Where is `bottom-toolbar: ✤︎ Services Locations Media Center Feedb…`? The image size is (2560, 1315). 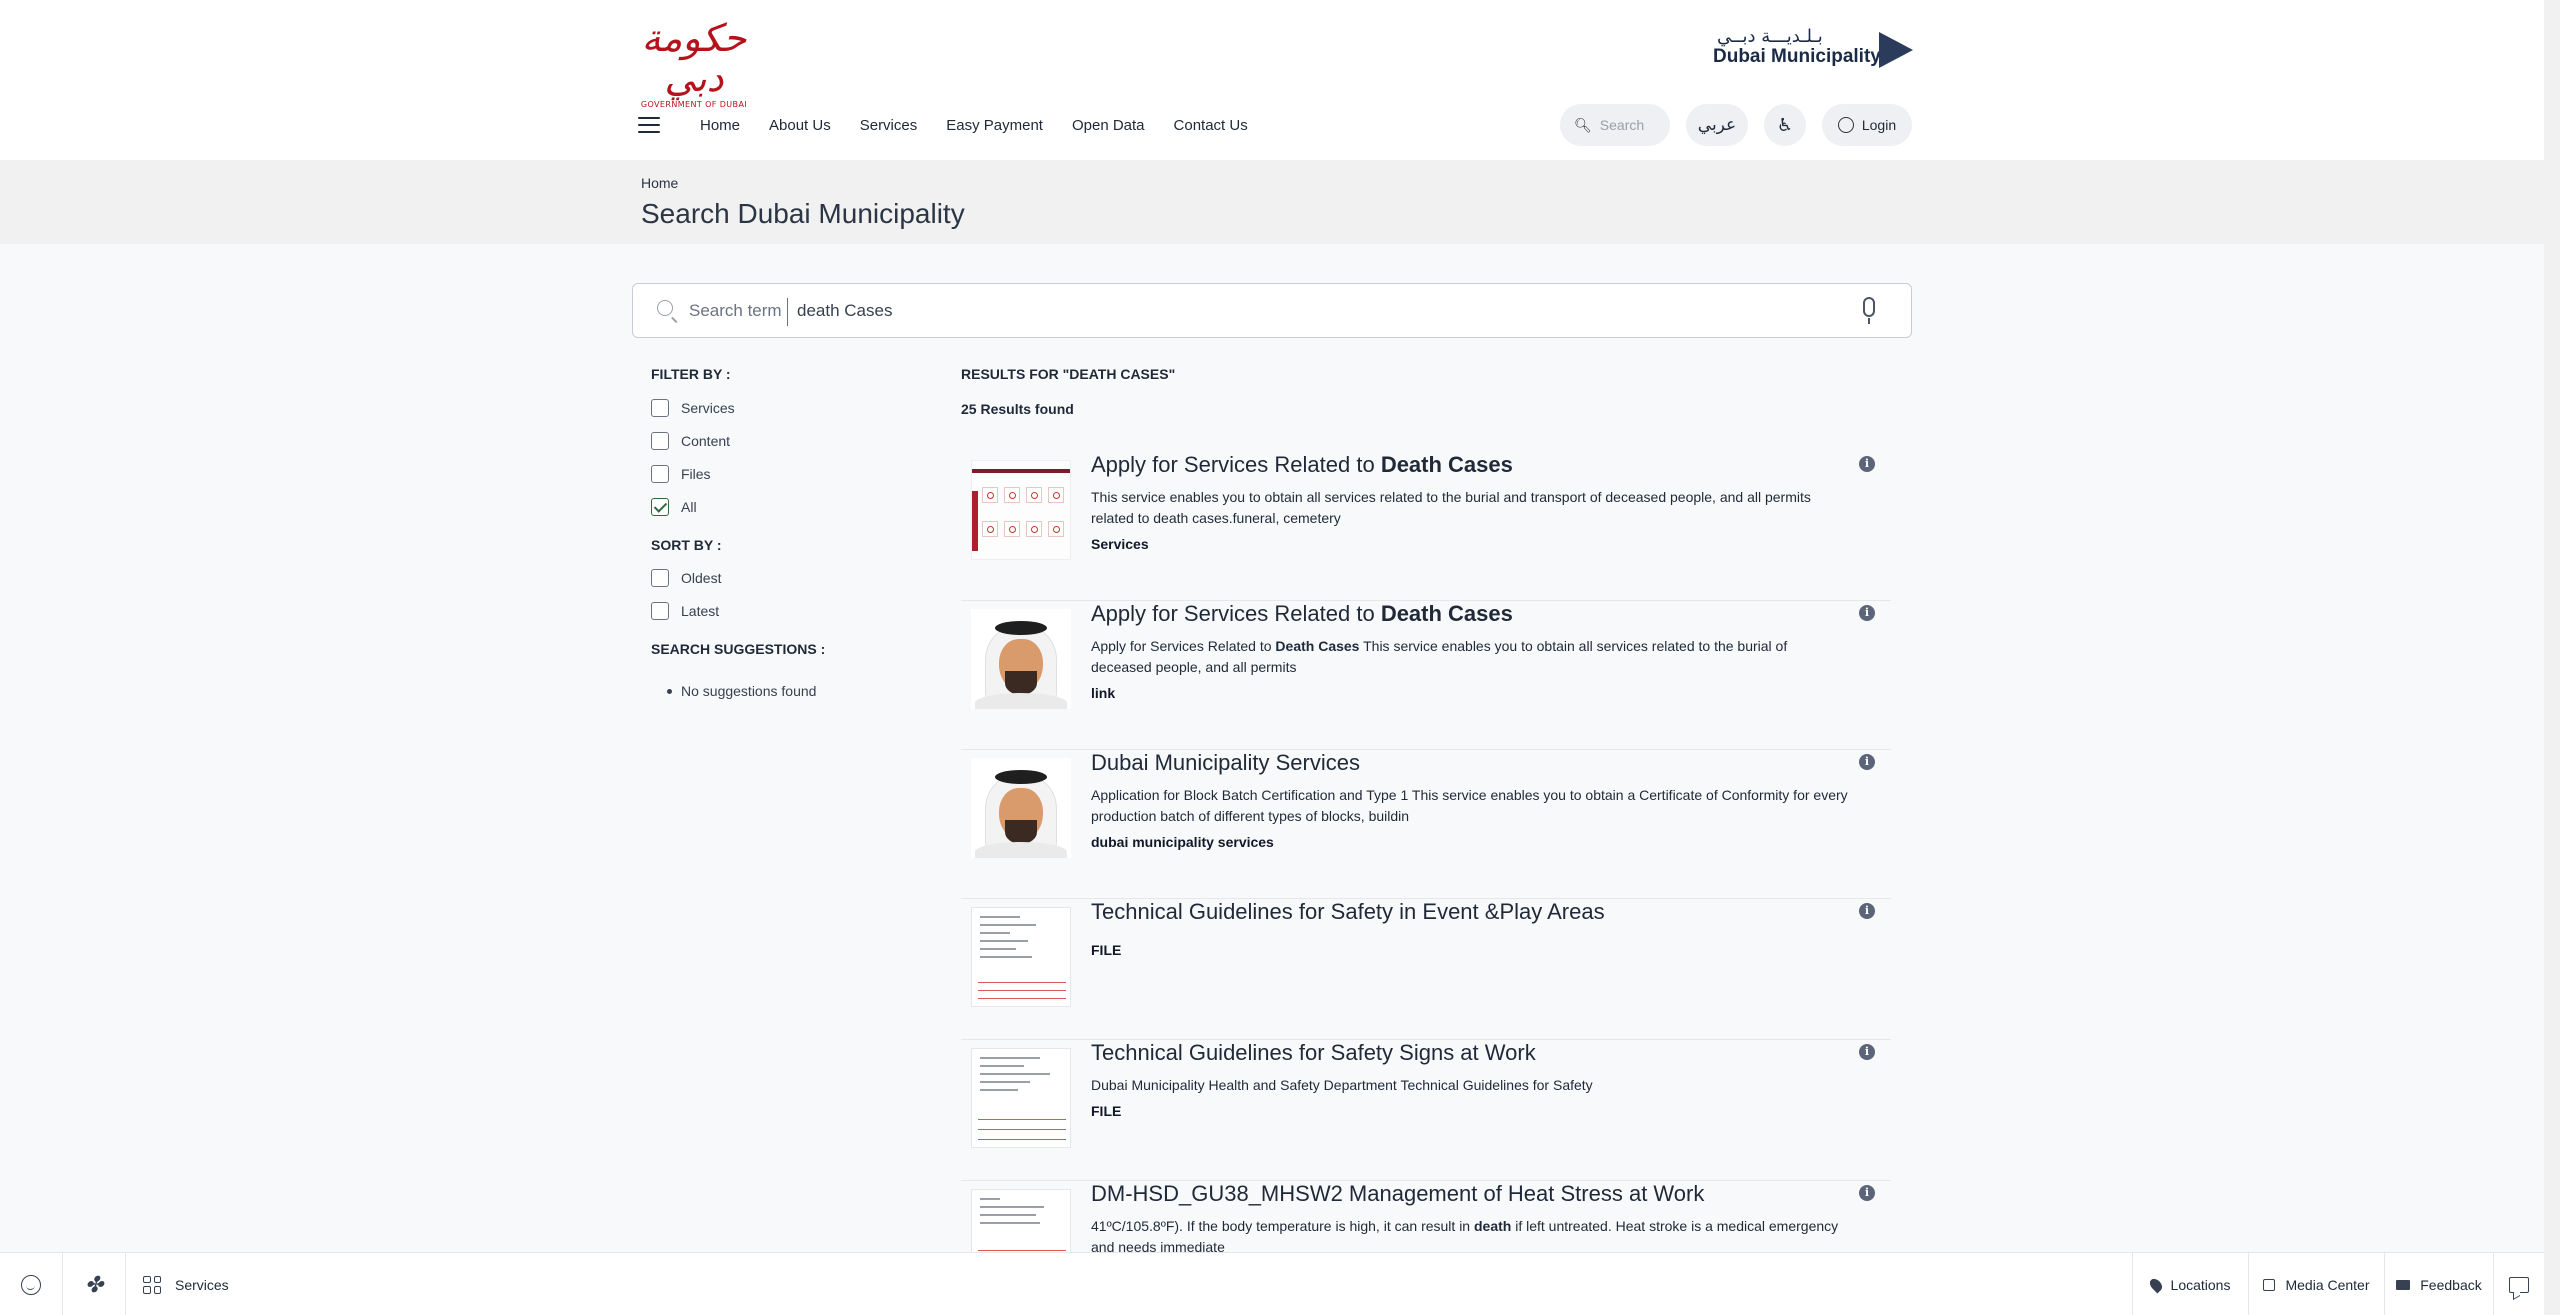 bottom-toolbar: ✤︎ Services Locations Media Center Feedb… is located at coordinates (1272, 1283).